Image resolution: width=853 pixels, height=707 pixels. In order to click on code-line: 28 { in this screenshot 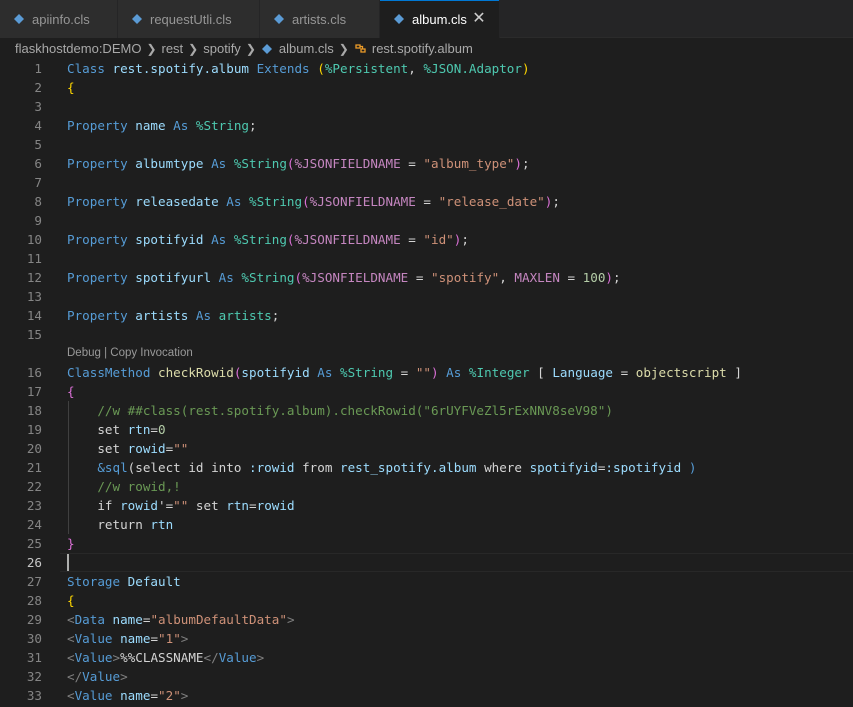, I will do `click(426, 600)`.